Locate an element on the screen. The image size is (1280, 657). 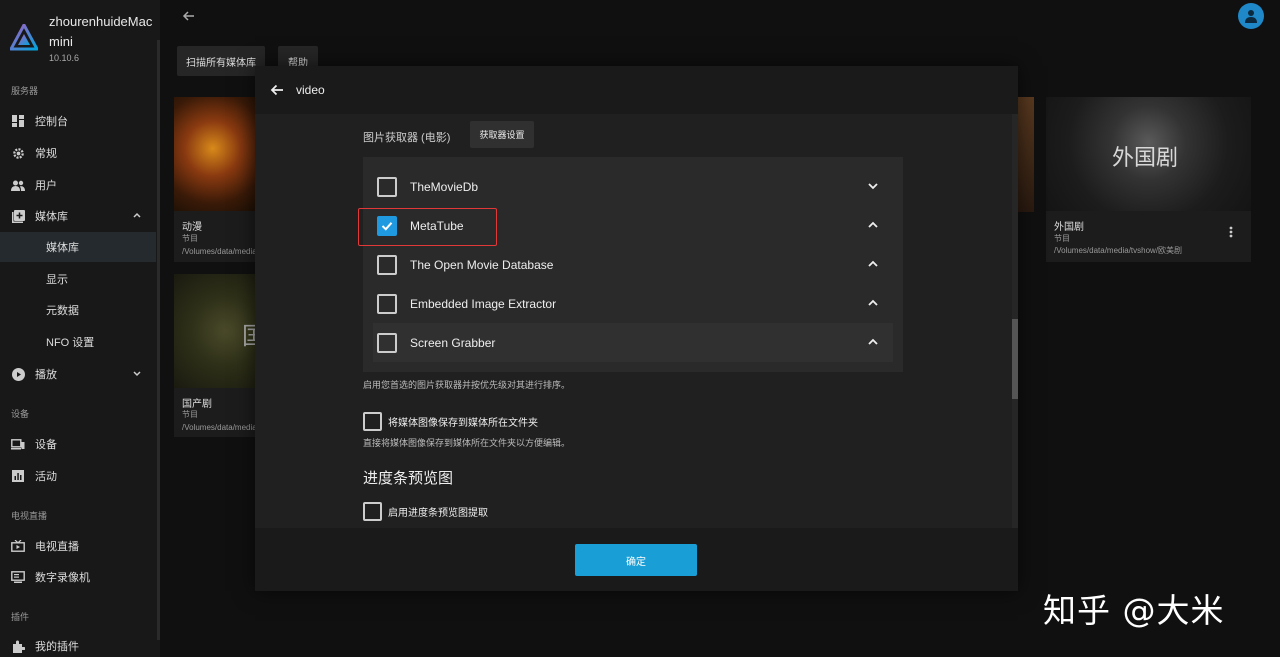
sidebar-item-label: 控制台 is located at coordinates (51, 122).